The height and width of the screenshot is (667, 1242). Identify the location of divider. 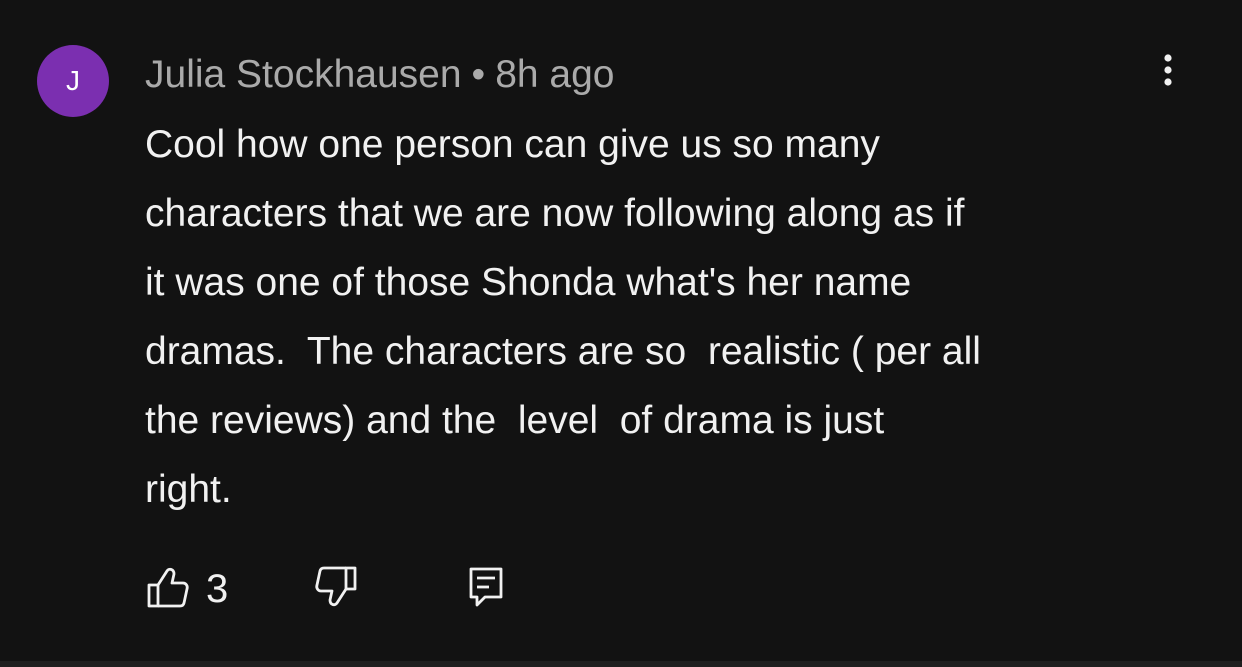
(621, 664).